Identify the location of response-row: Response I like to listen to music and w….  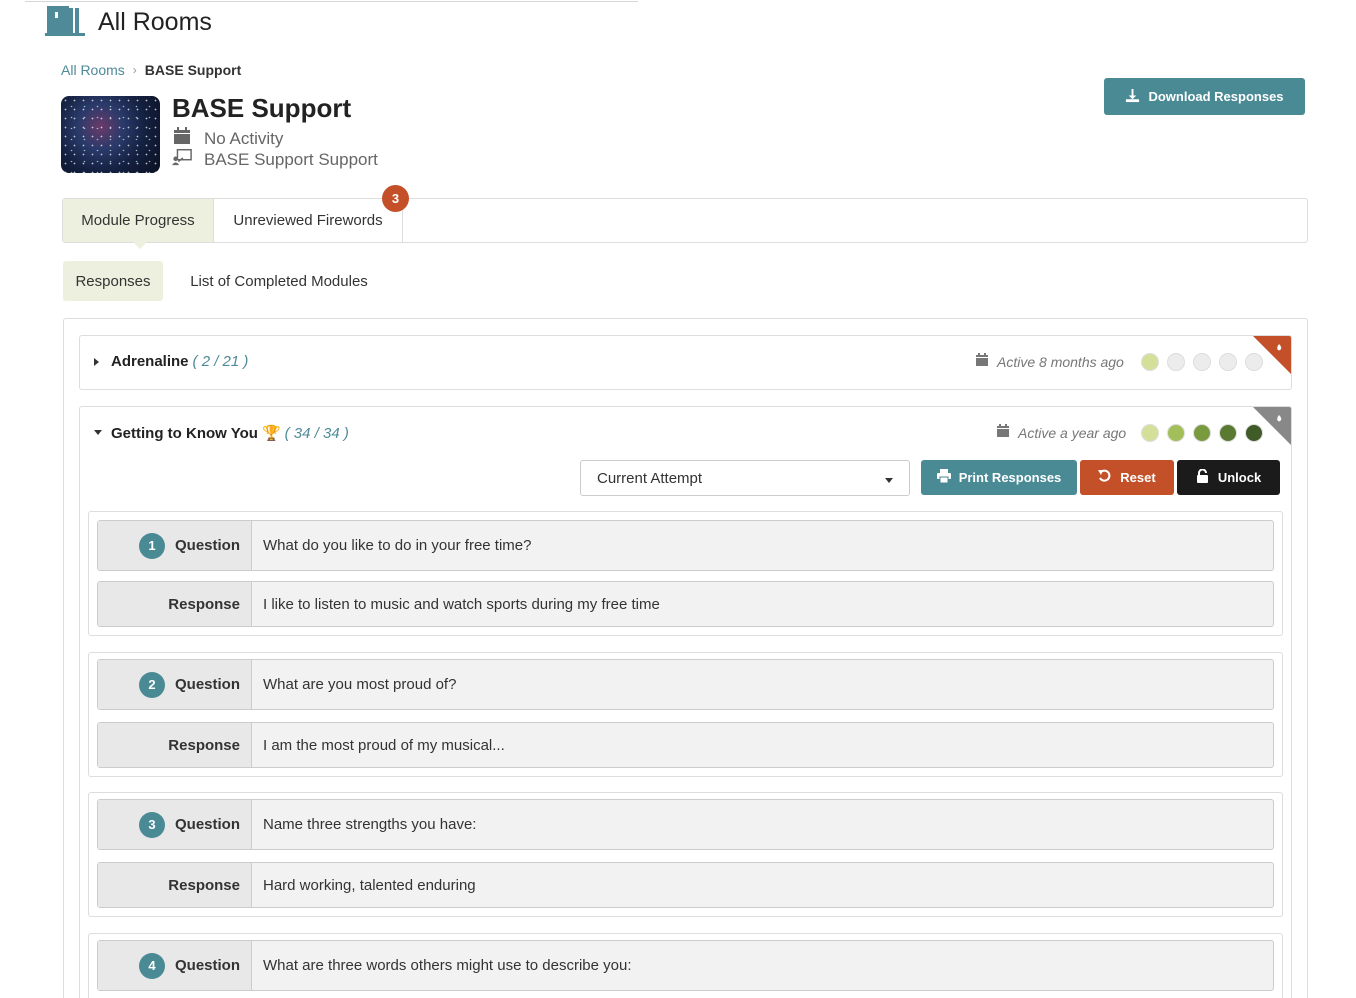
(685, 604).